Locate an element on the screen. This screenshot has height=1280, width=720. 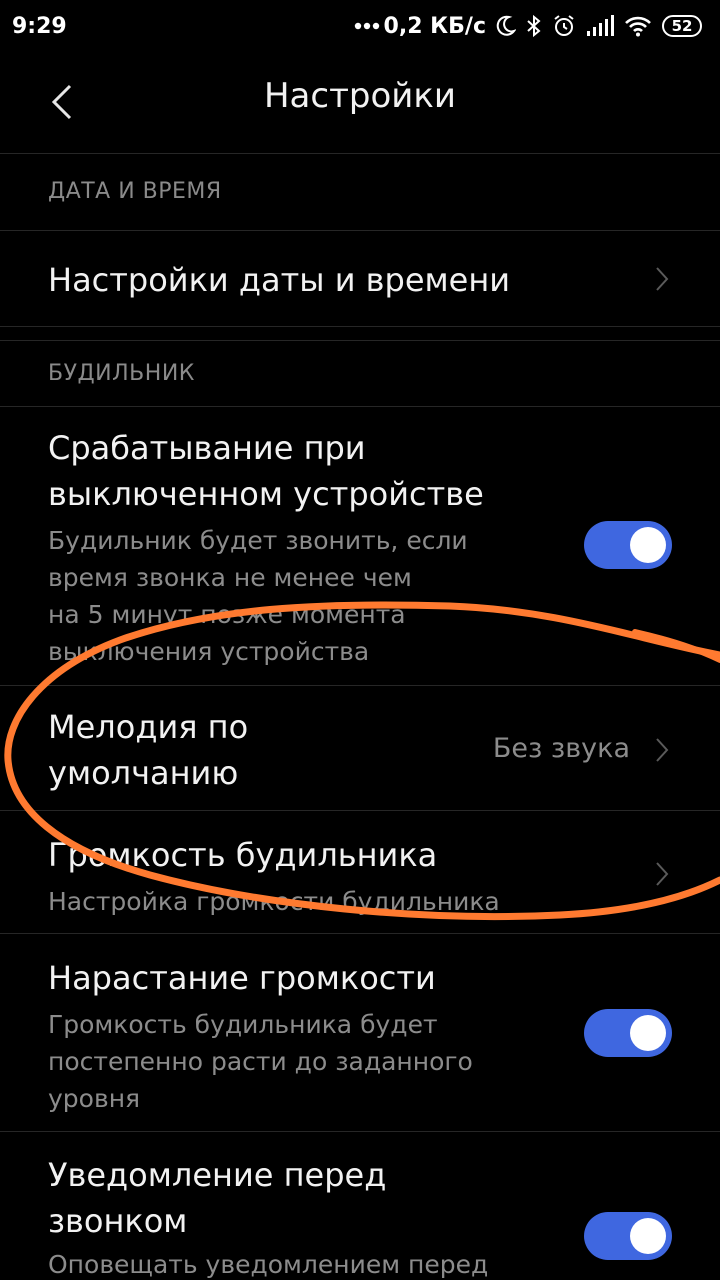
status-icons: 0,2 КБ/с 52 is located at coordinates (528, 26).